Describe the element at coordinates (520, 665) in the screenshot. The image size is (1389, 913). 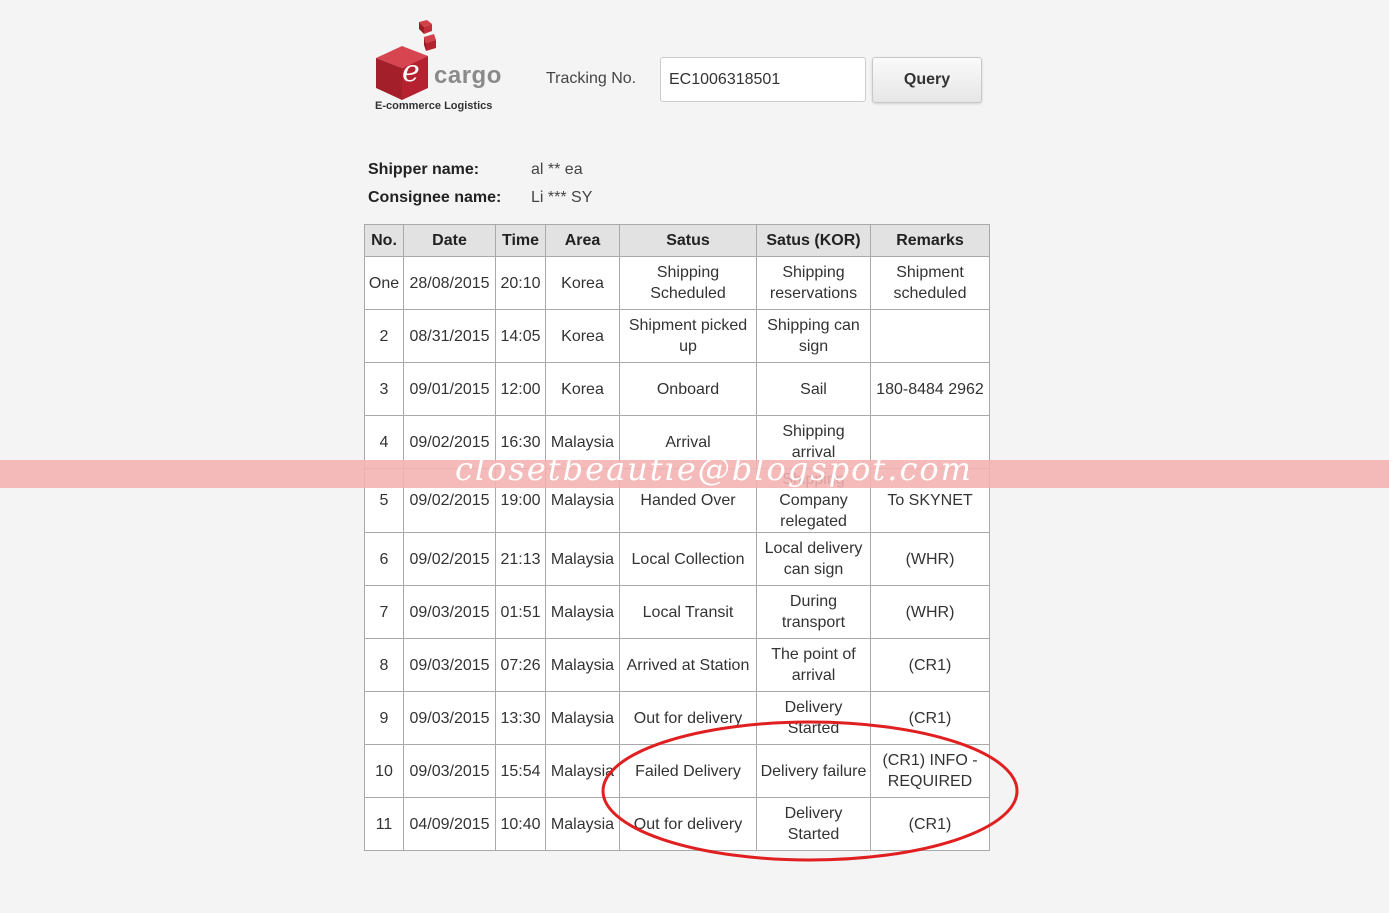
I see `cell-time: 07:26` at that location.